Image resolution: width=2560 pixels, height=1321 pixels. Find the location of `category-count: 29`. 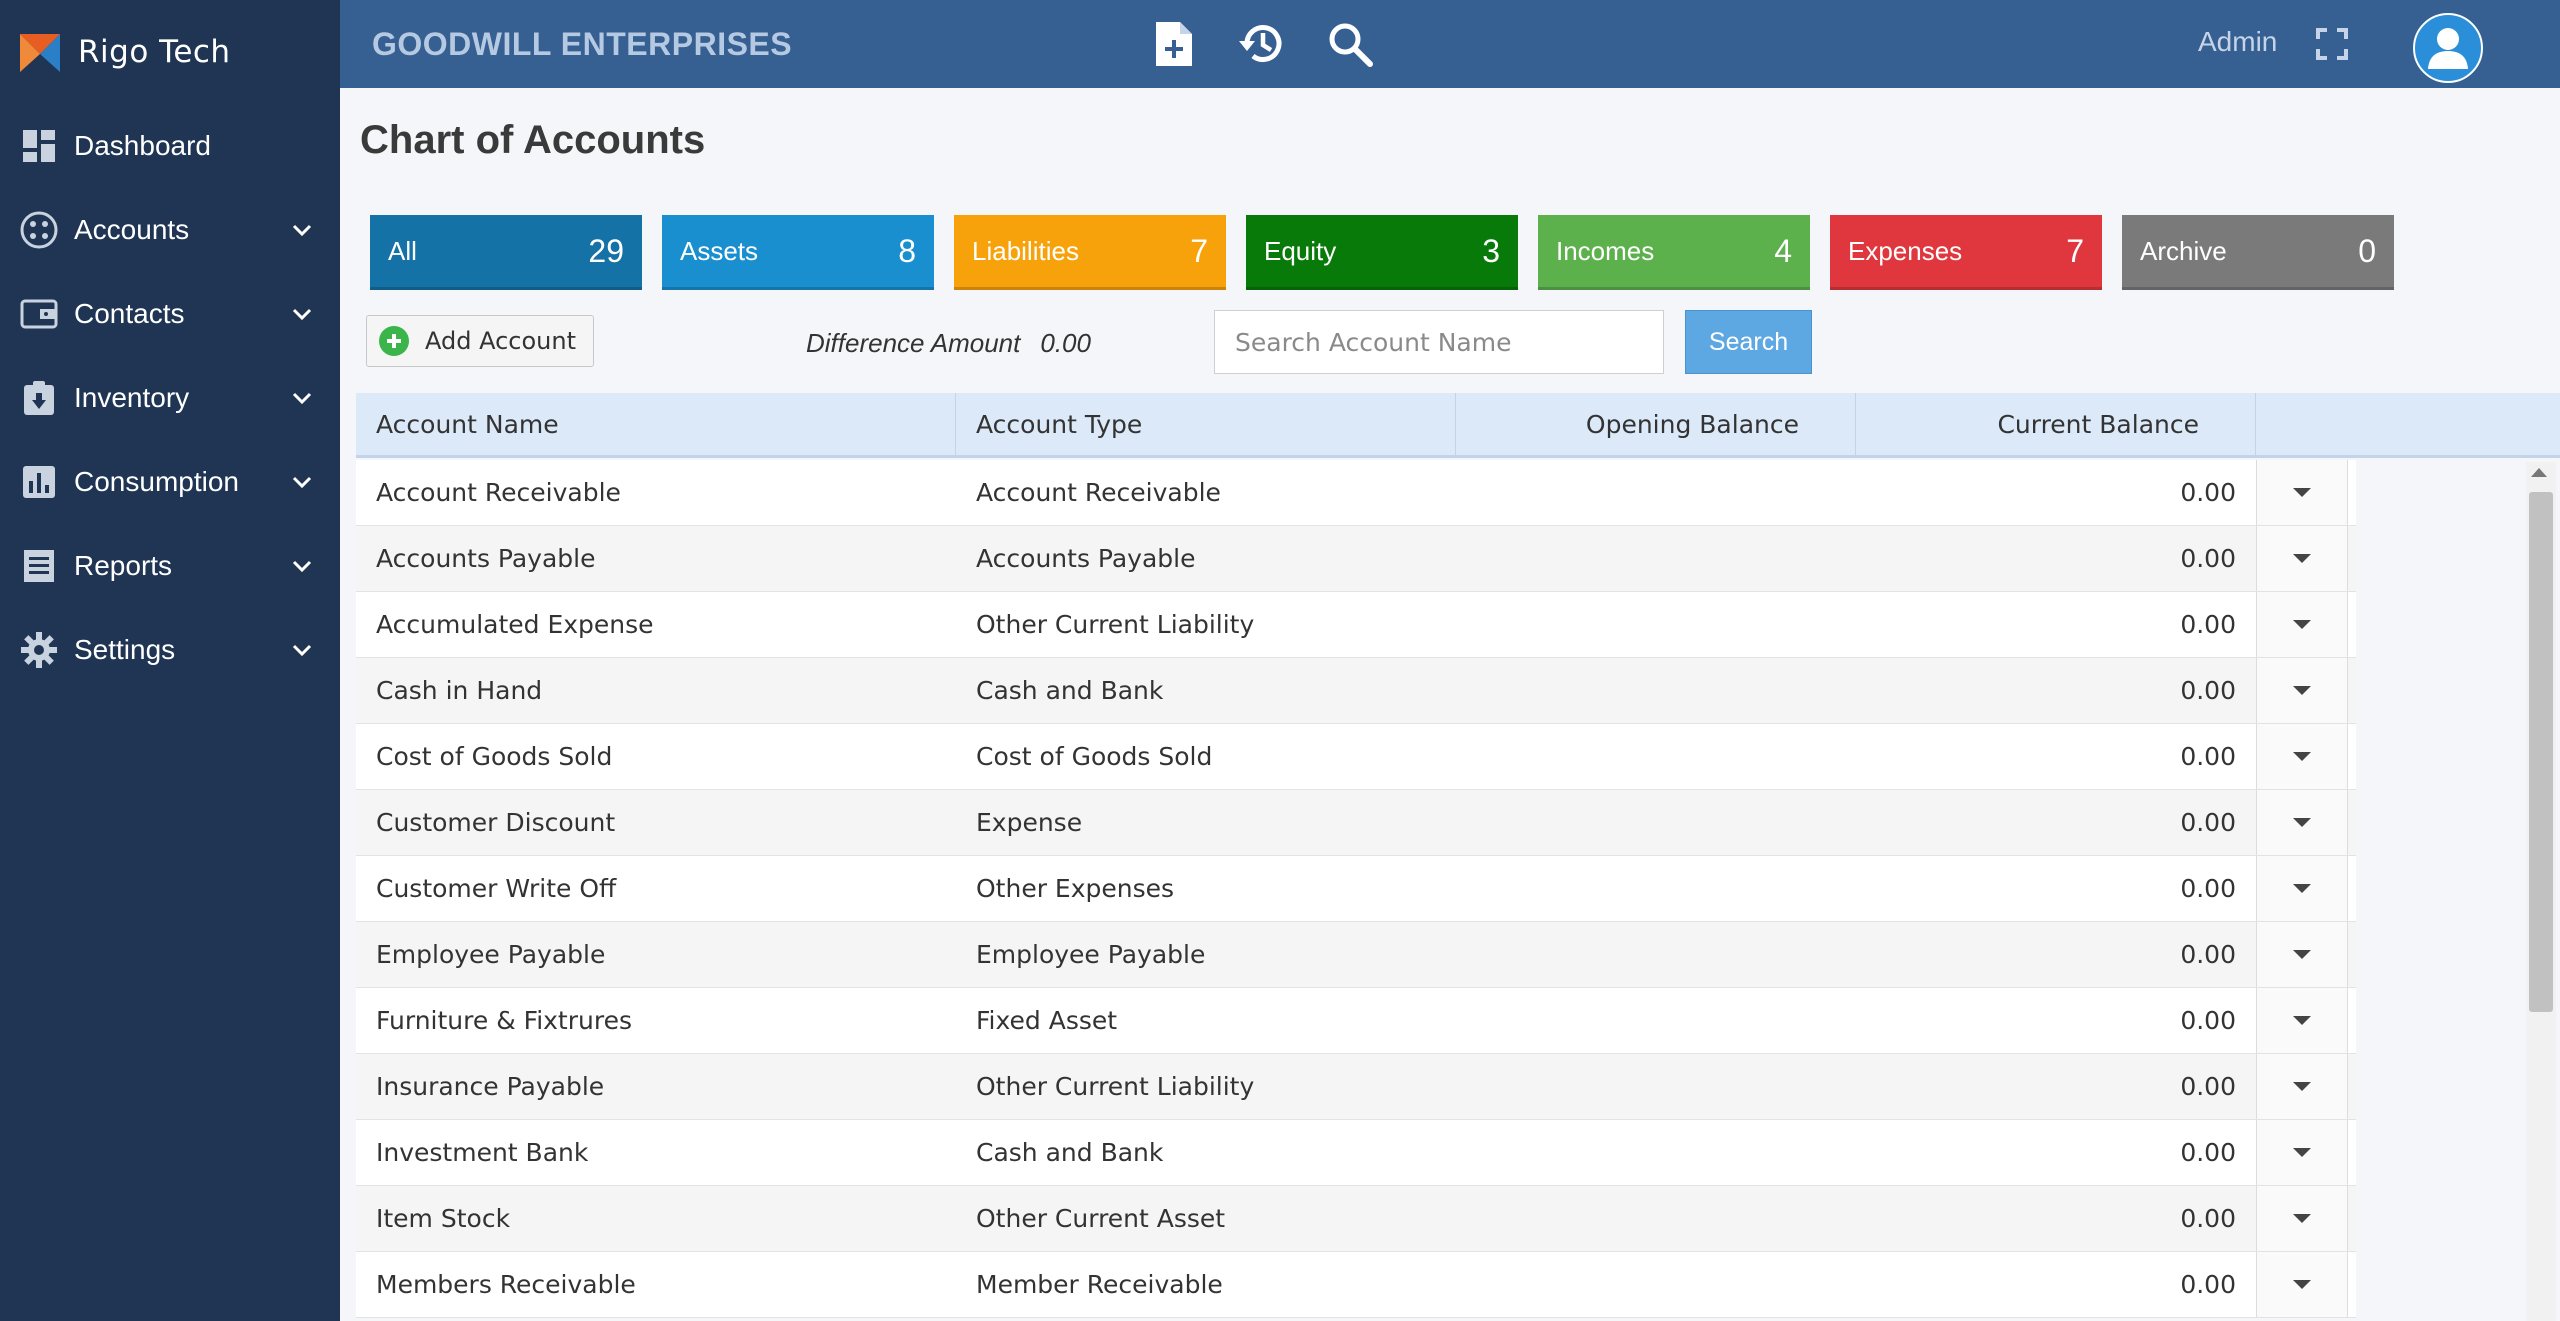

category-count: 29 is located at coordinates (606, 250).